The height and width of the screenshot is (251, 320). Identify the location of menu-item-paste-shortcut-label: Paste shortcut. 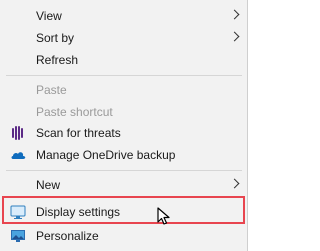
(74, 112).